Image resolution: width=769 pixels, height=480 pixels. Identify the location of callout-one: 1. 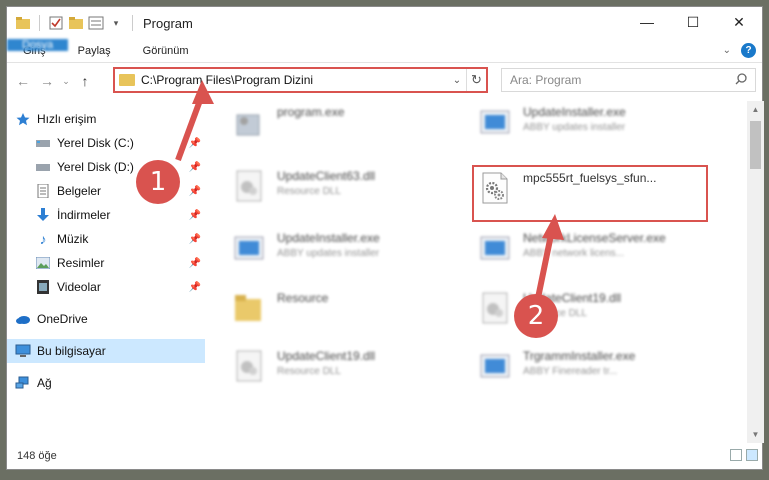
(158, 182).